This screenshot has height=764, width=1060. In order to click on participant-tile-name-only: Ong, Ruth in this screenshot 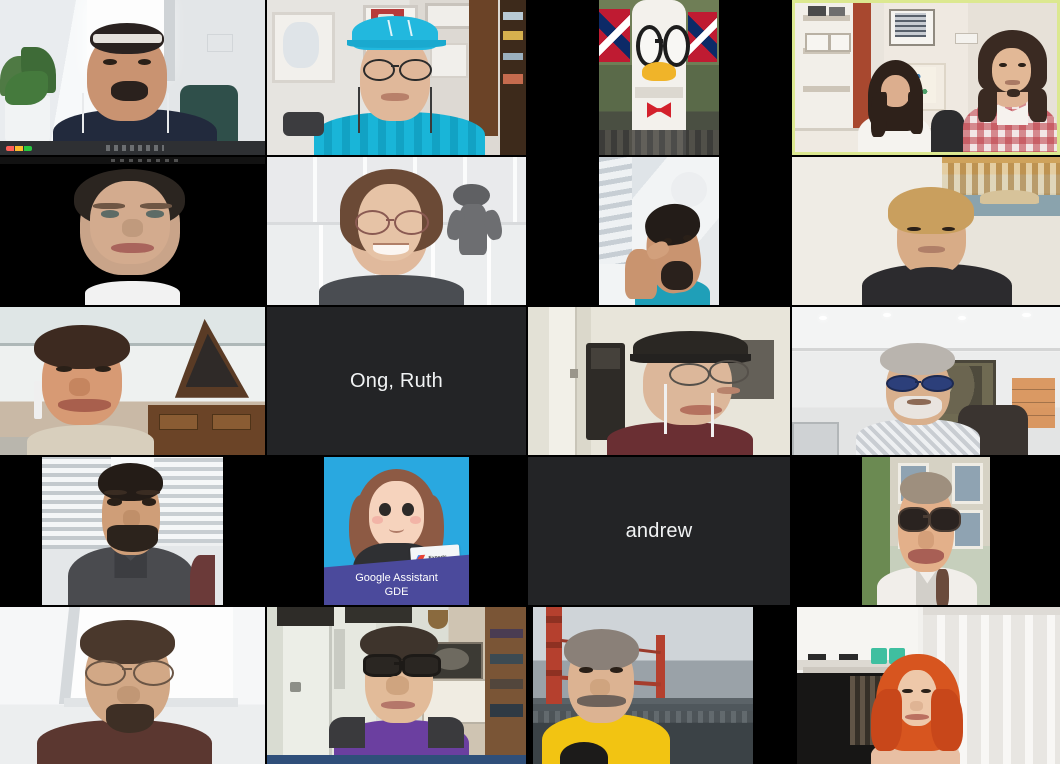, I will do `click(396, 381)`.